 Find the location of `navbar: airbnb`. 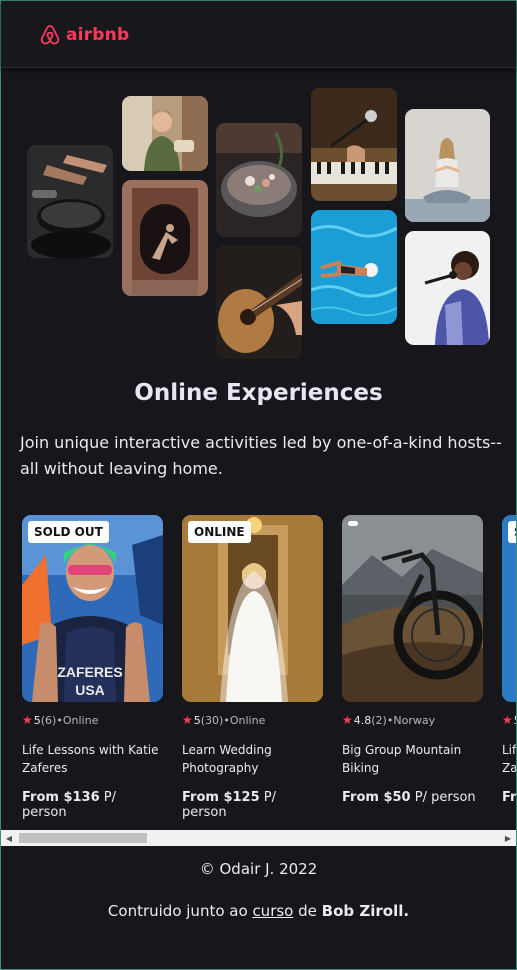

navbar: airbnb is located at coordinates (258, 34).